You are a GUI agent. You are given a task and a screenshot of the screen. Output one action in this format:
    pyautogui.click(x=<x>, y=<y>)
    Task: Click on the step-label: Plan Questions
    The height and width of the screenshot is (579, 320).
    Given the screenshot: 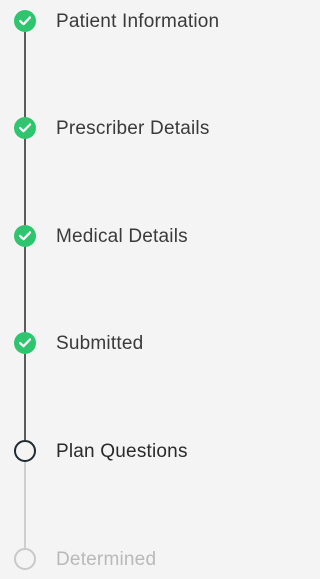 What is the action you would take?
    pyautogui.click(x=122, y=451)
    